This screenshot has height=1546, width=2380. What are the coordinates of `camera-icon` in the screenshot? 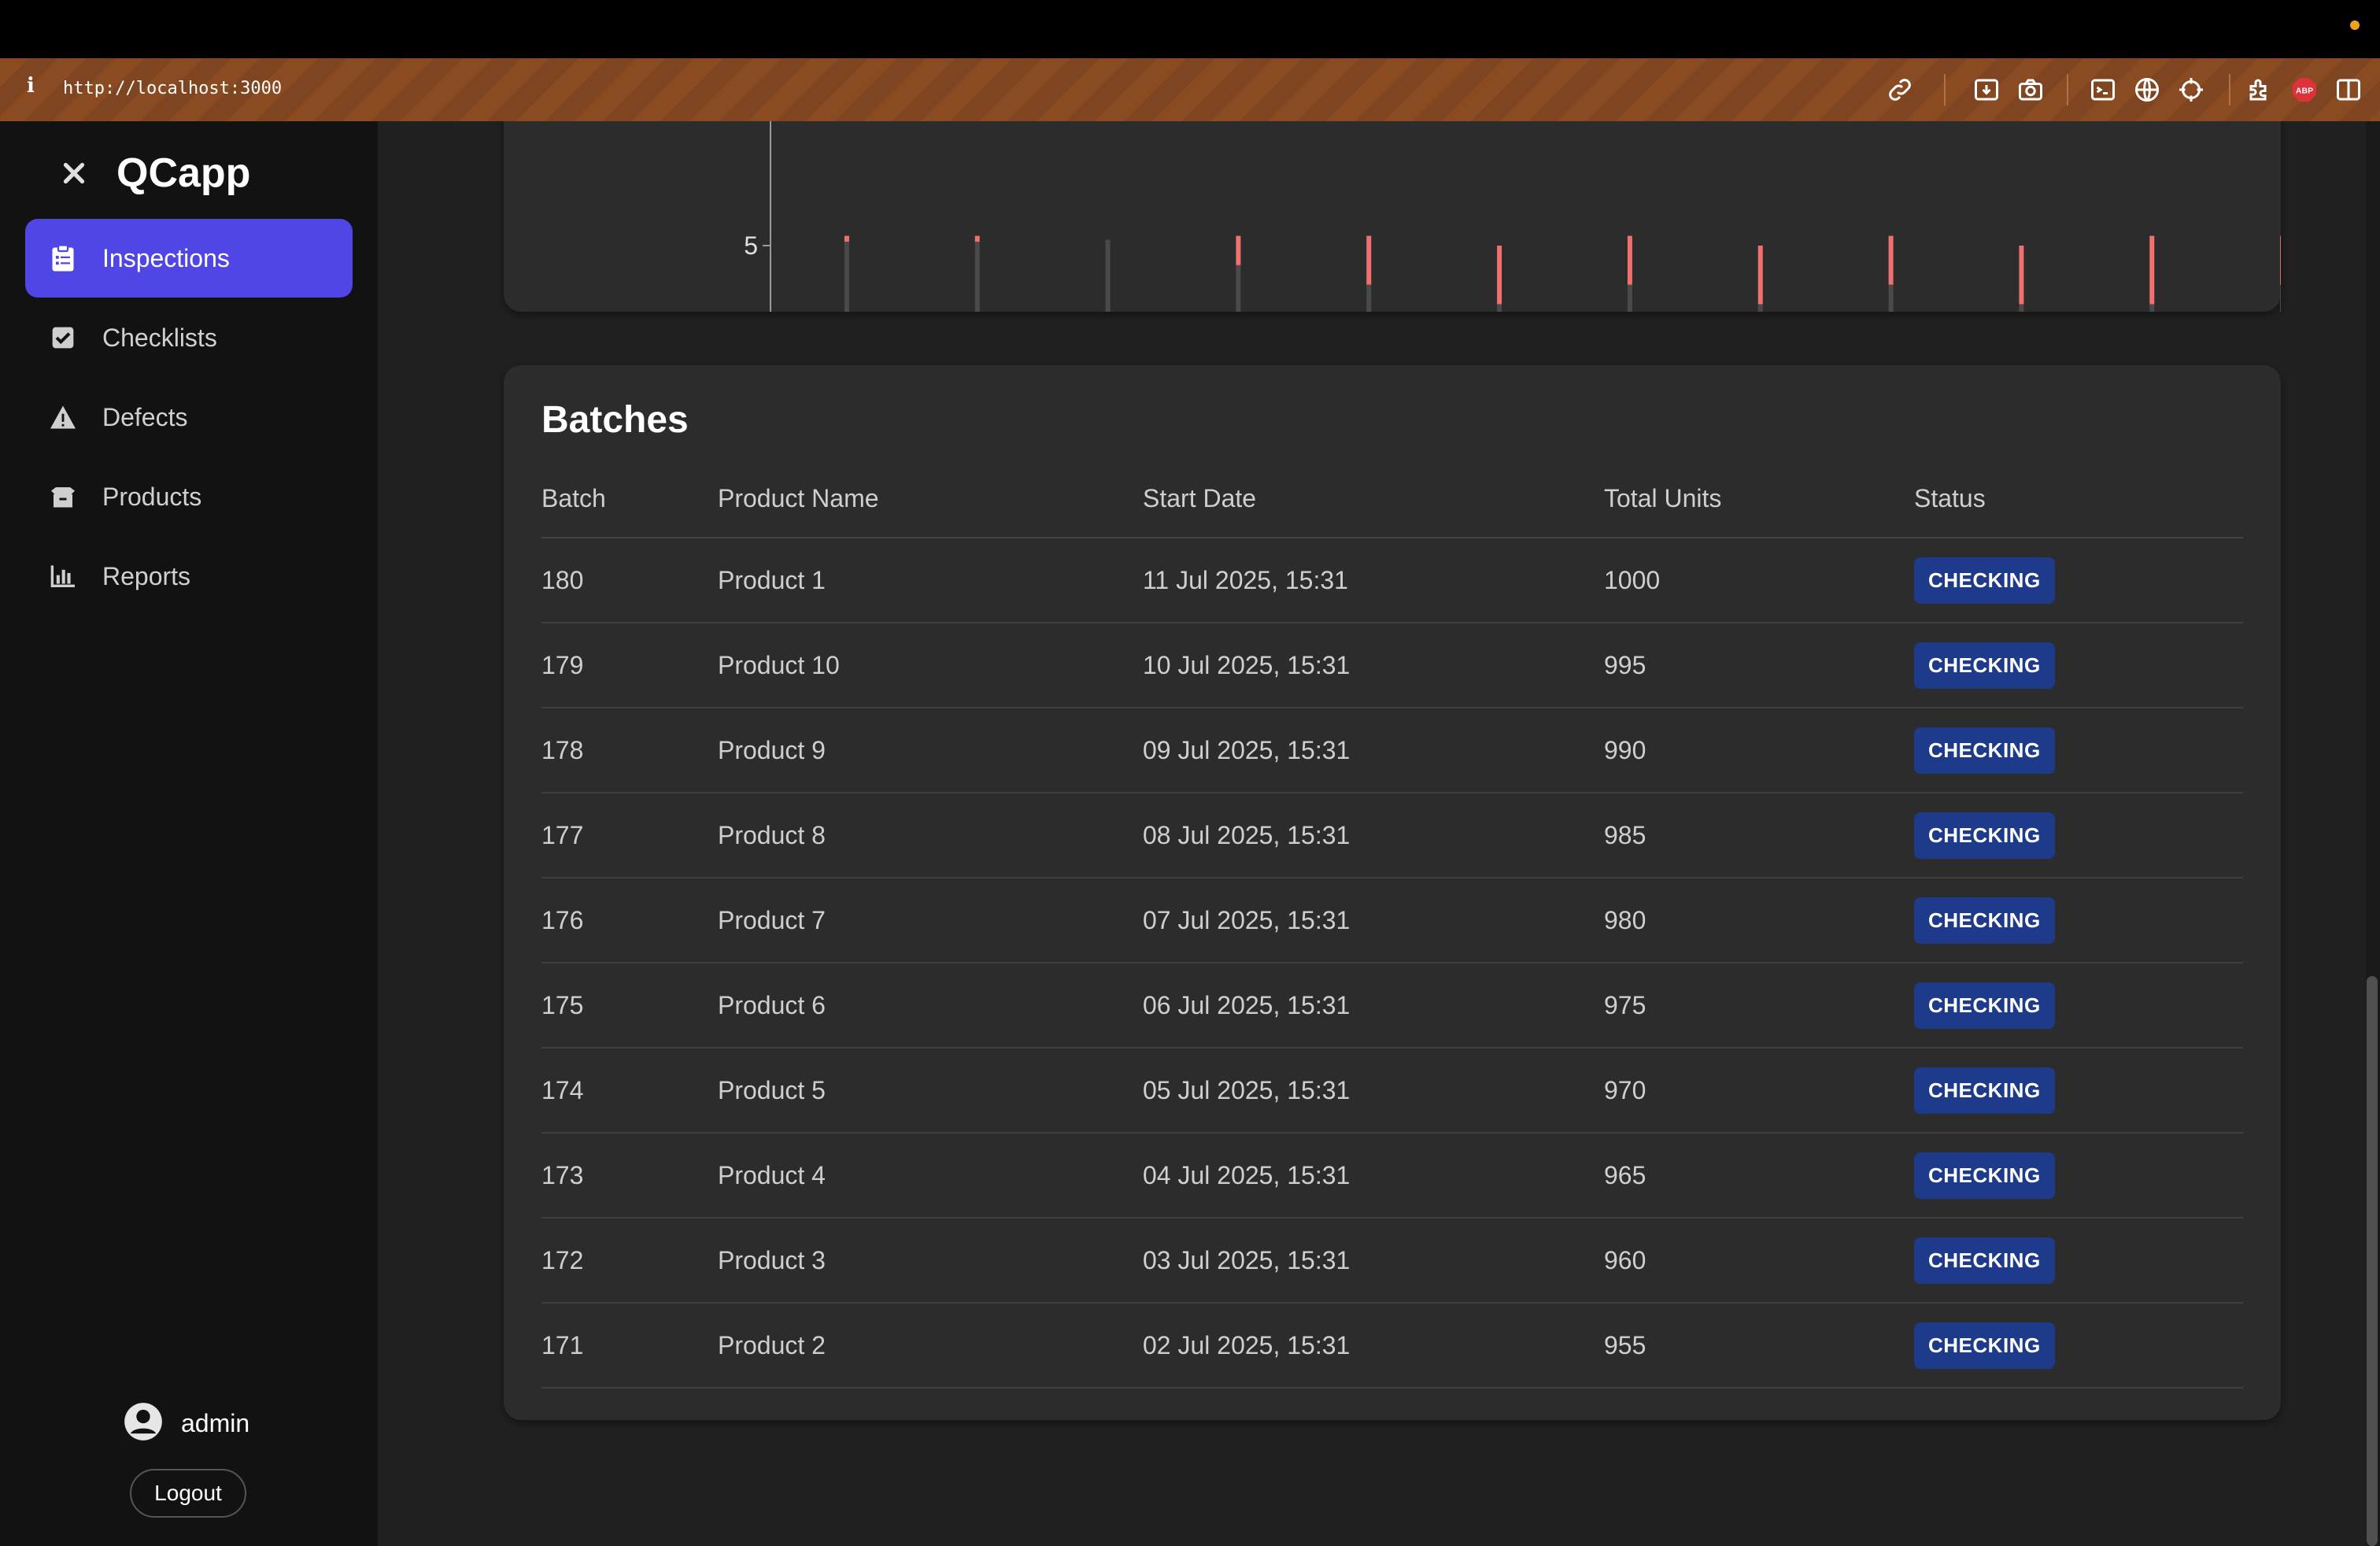 It's located at (2031, 89).